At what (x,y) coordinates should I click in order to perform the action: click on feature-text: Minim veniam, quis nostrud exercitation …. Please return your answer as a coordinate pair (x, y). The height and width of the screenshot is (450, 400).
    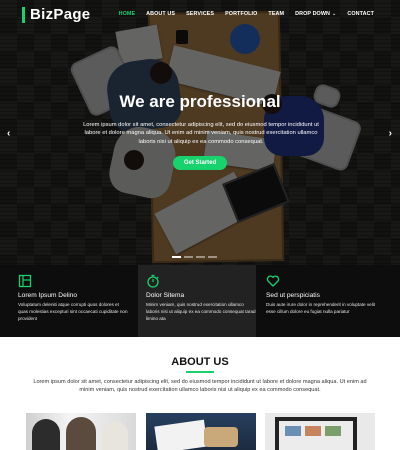
    Looking at the image, I should click on (201, 311).